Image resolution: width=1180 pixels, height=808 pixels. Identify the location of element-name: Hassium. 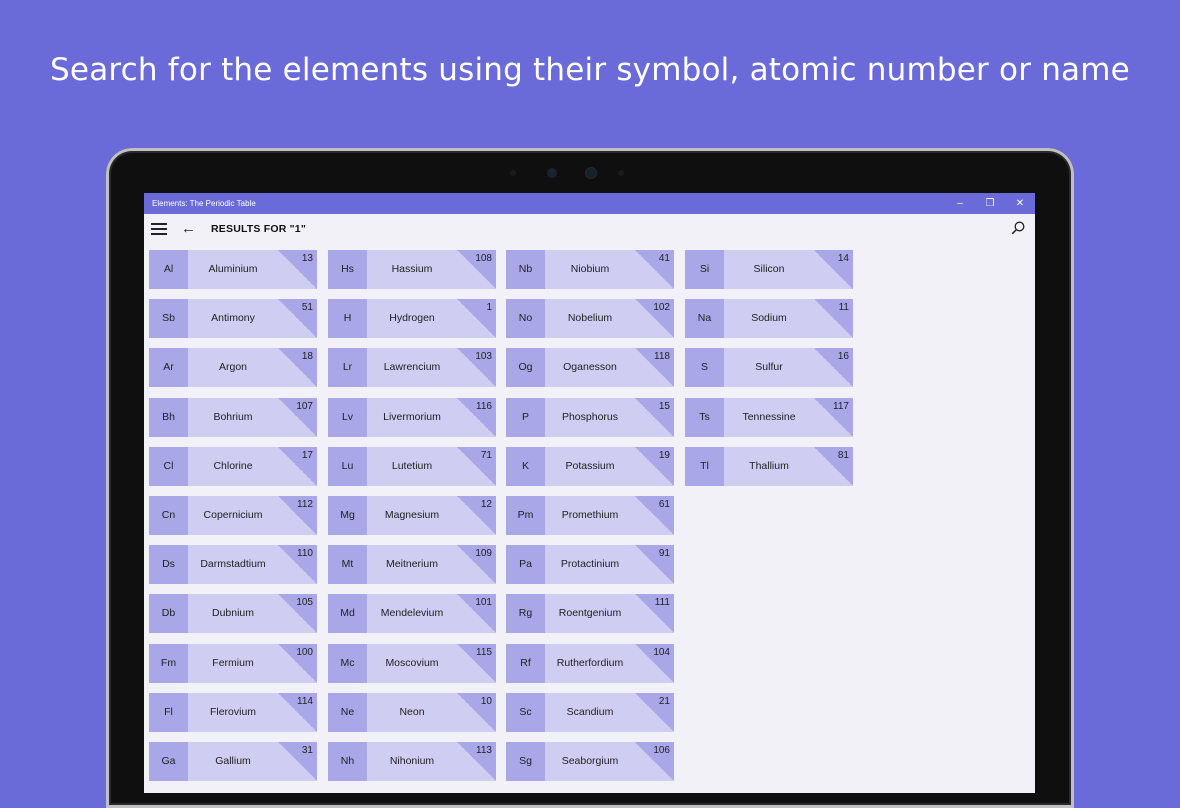
(412, 269).